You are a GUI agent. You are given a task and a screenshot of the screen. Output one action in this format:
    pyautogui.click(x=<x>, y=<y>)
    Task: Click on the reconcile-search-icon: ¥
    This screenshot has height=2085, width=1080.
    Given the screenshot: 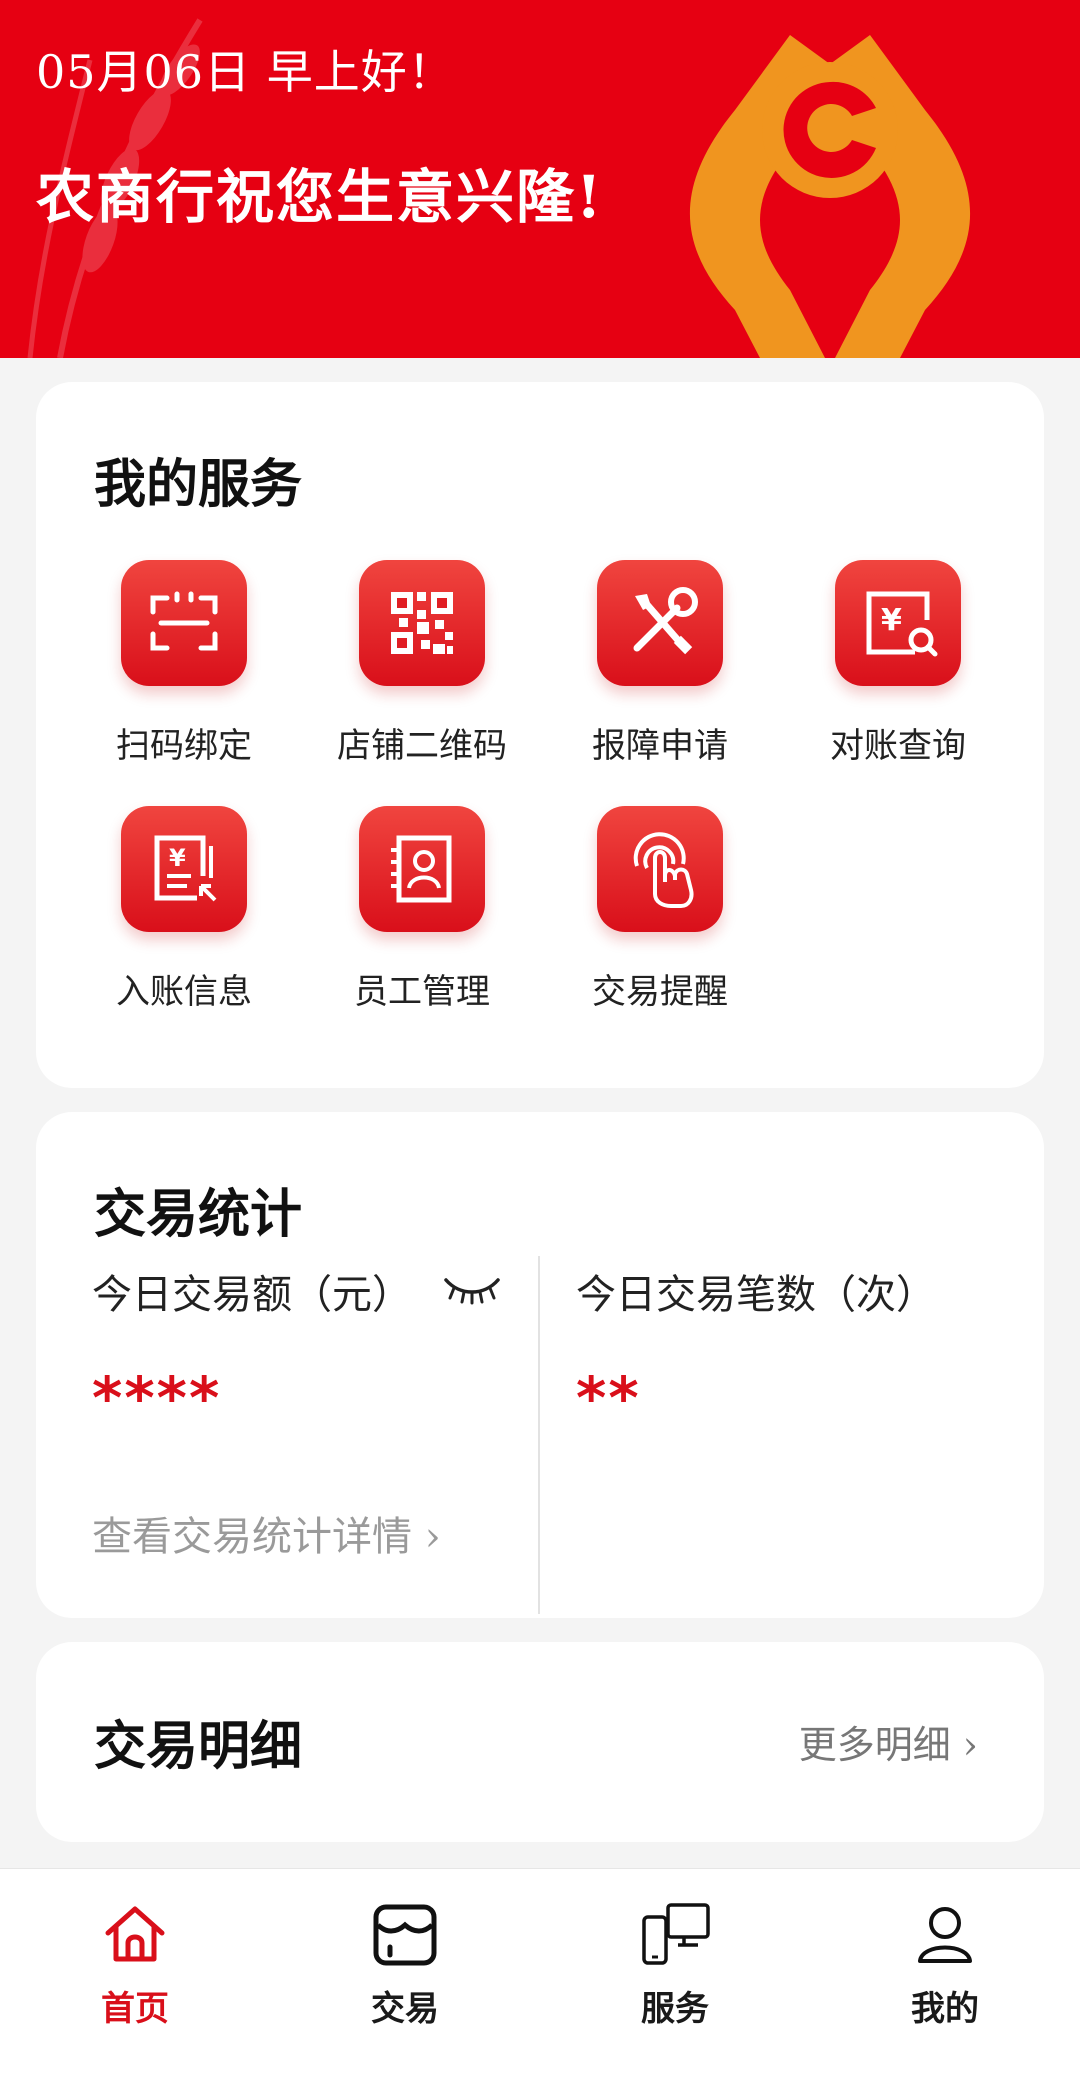 What is the action you would take?
    pyautogui.click(x=898, y=623)
    